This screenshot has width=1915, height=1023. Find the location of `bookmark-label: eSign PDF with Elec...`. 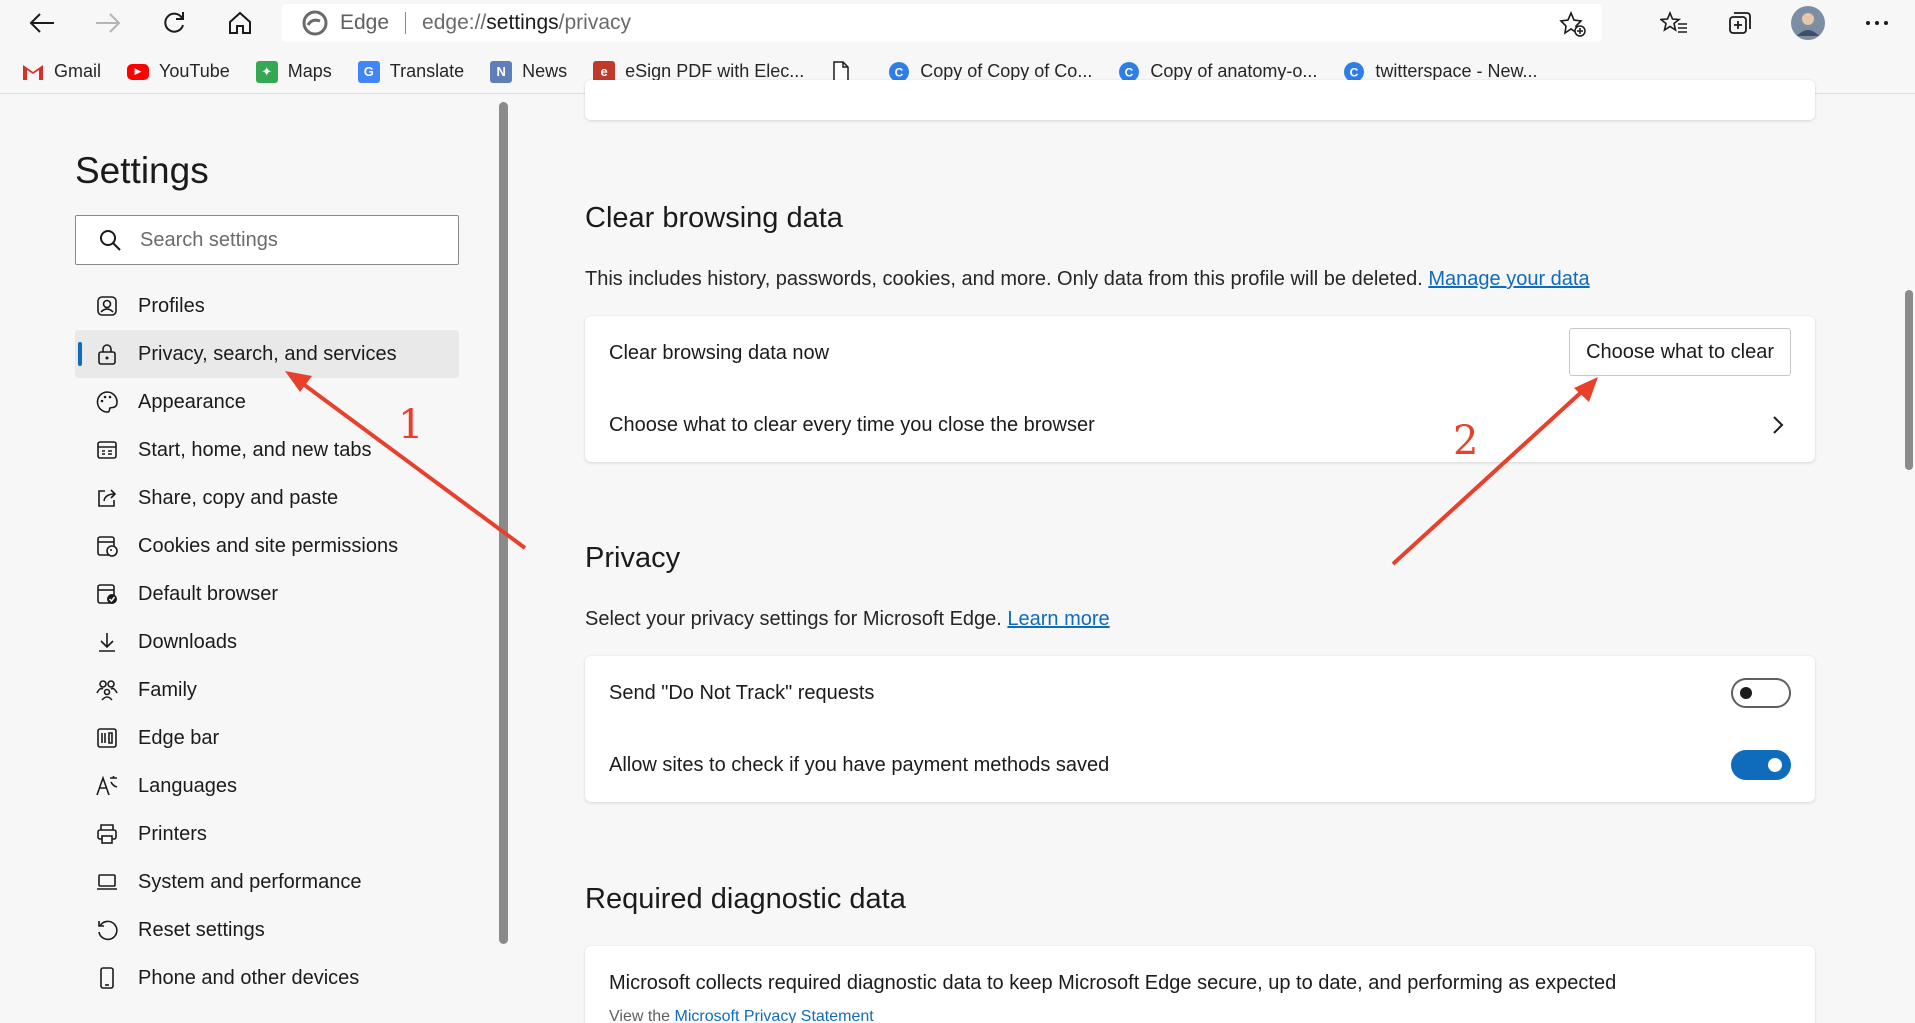

bookmark-label: eSign PDF with Elec... is located at coordinates (715, 71).